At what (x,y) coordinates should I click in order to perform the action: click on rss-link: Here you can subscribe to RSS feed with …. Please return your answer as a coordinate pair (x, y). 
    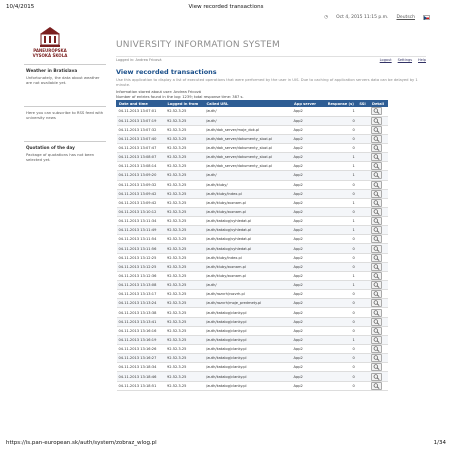
    Looking at the image, I should click on (65, 115).